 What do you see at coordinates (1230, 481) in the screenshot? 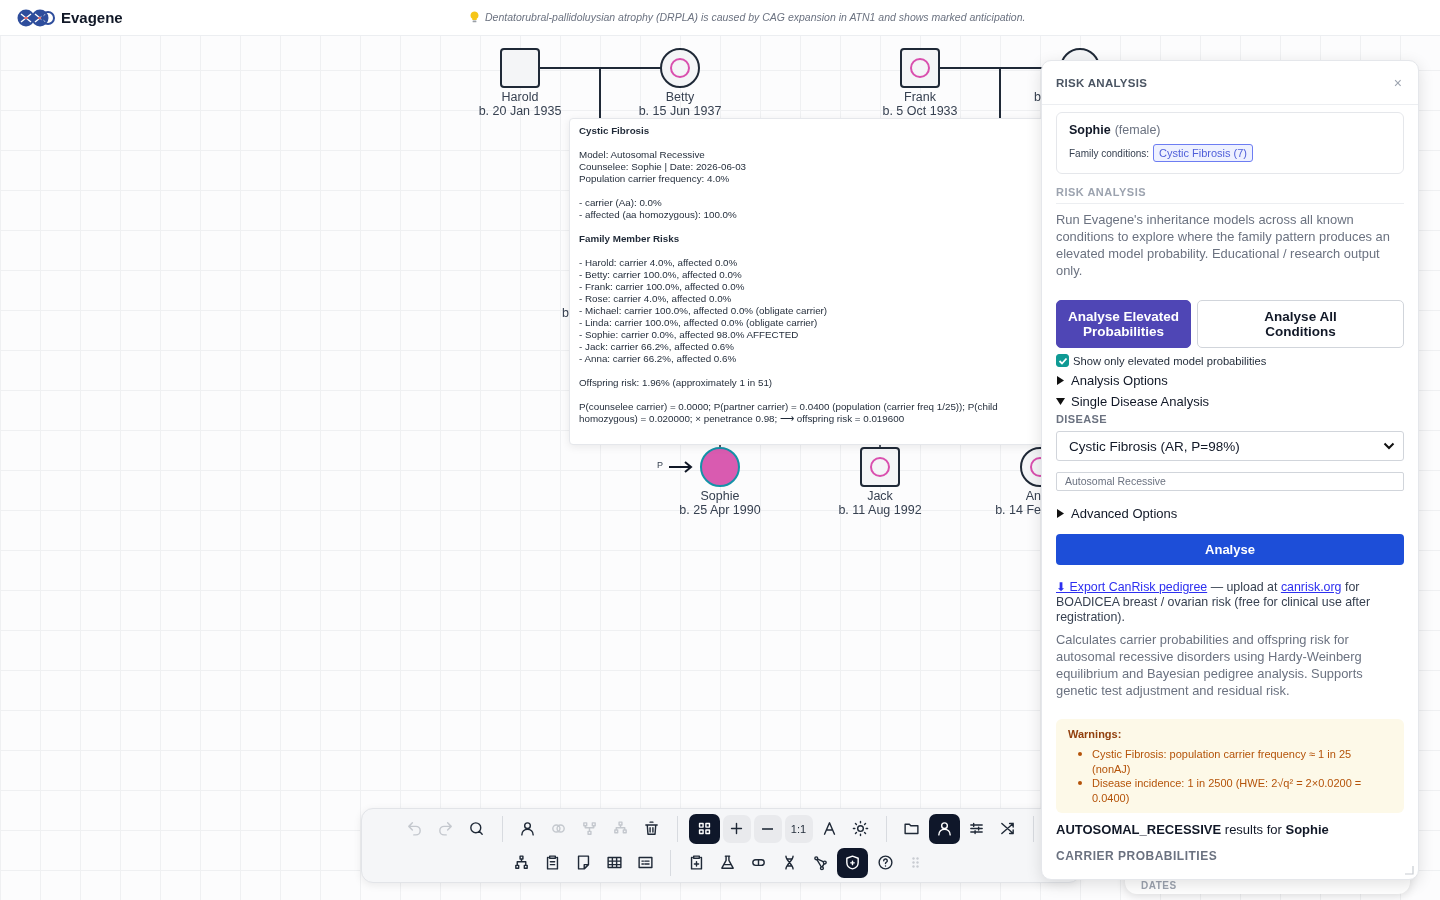
I see `model-field: Autosomal Recessive` at bounding box center [1230, 481].